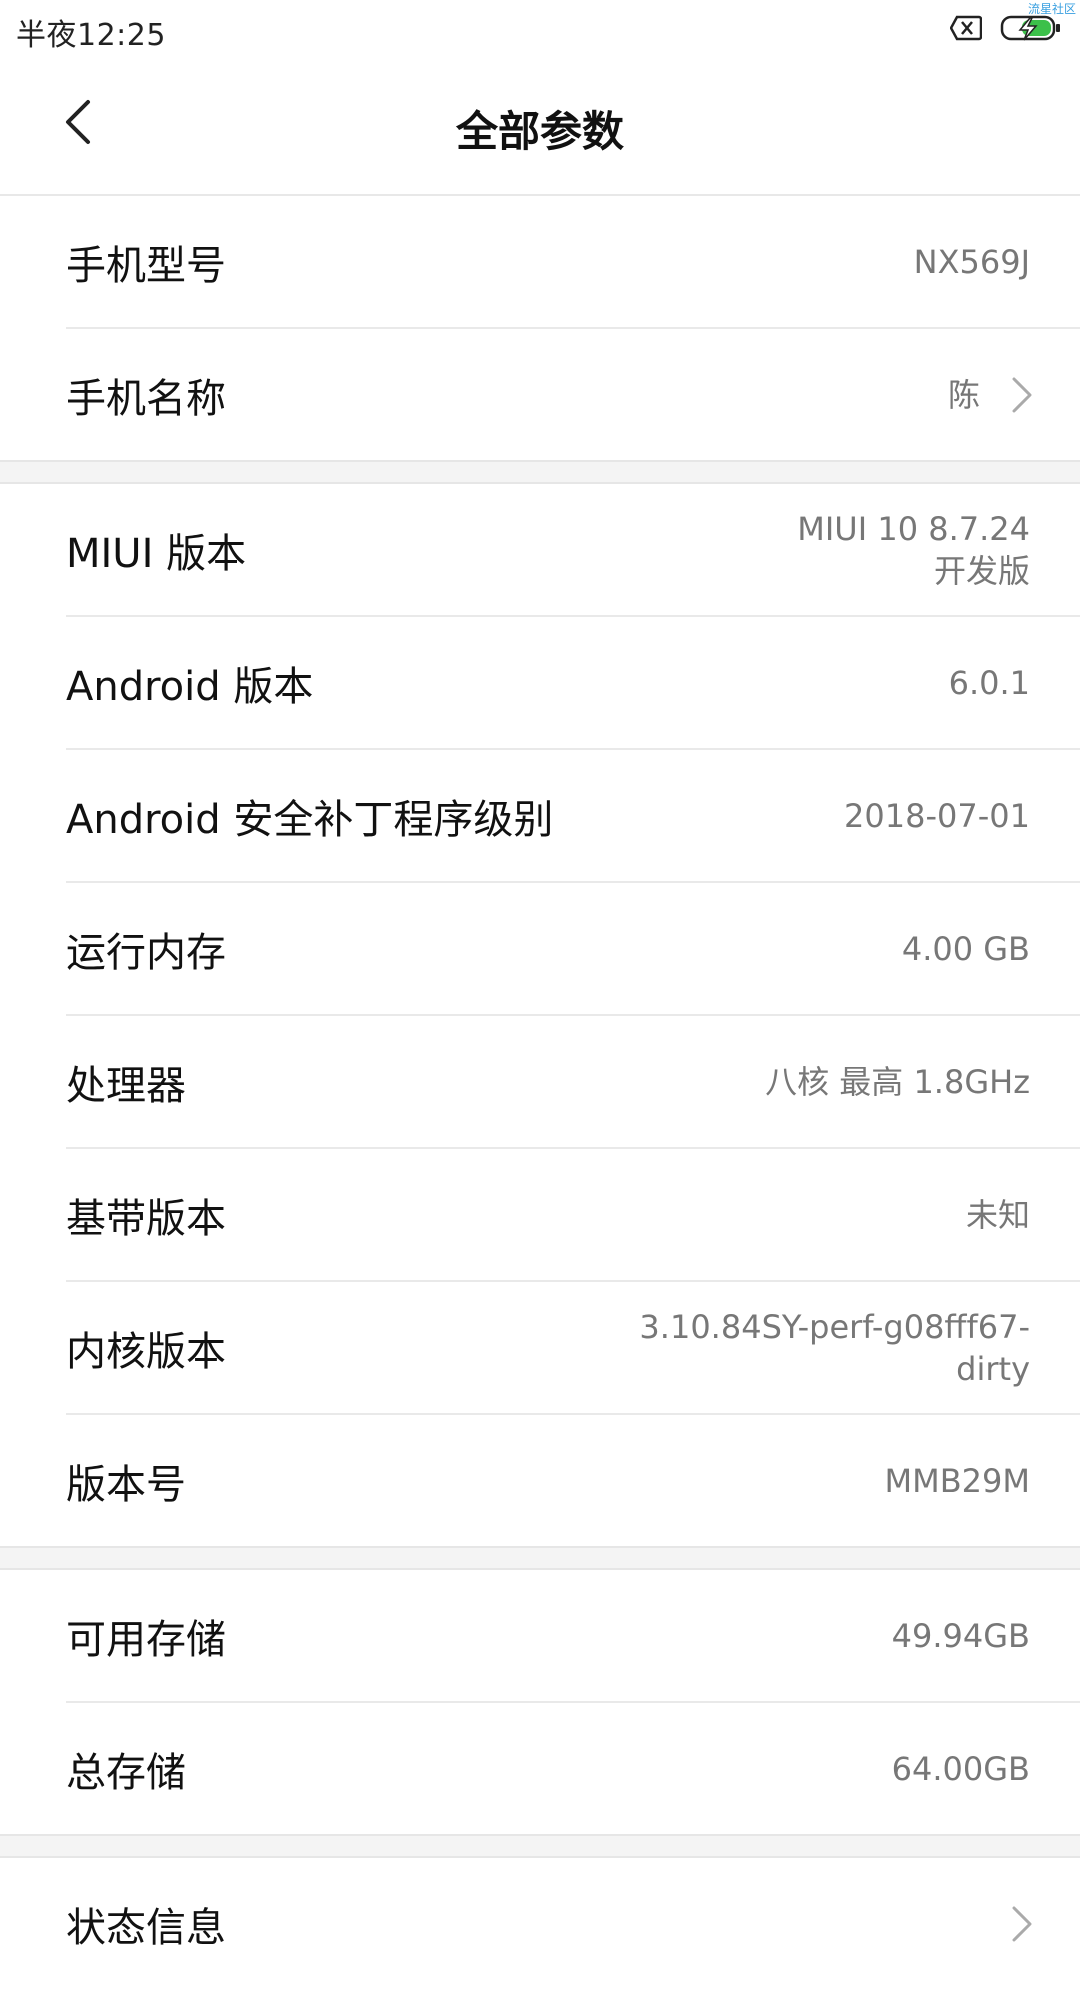 This screenshot has height=1989, width=1080. Describe the element at coordinates (190, 686) in the screenshot. I see `row-label: Android 版本` at that location.